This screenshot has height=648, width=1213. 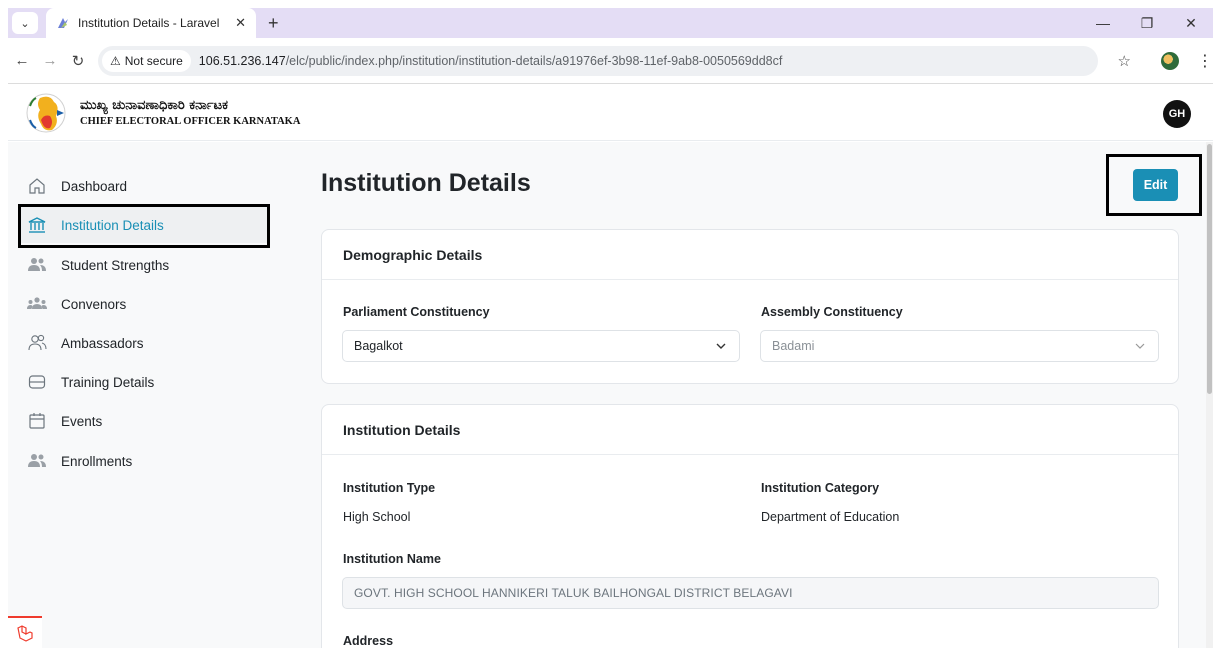 What do you see at coordinates (1209, 395) in the screenshot?
I see `page-scrollbar` at bounding box center [1209, 395].